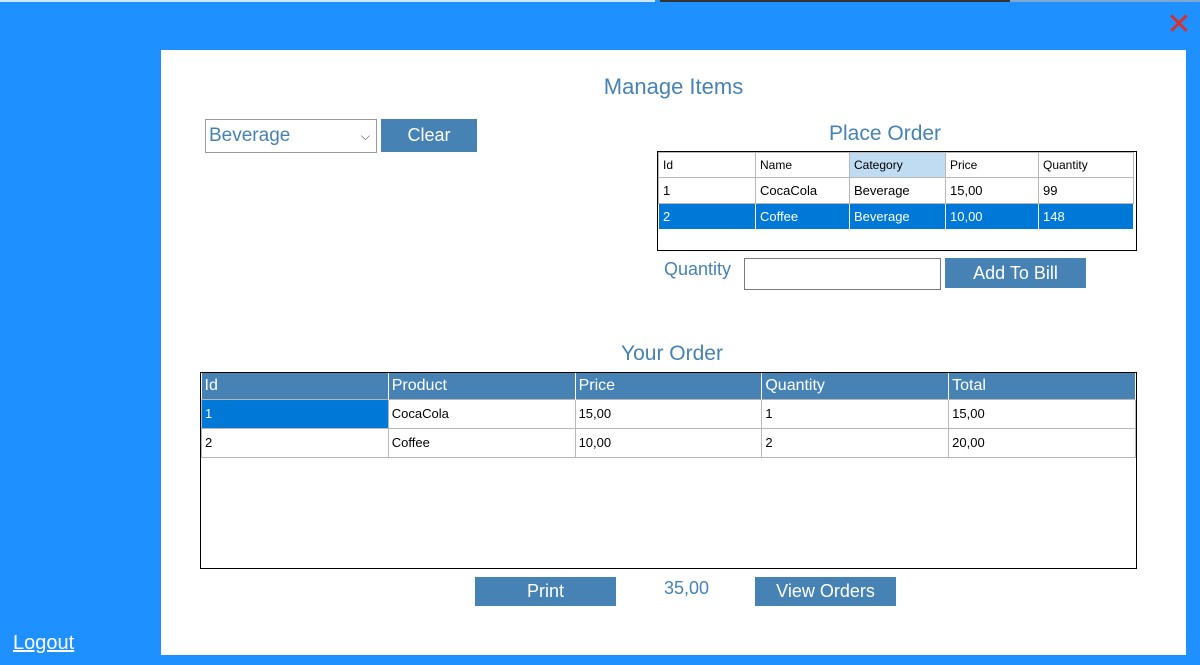 The height and width of the screenshot is (665, 1200). Describe the element at coordinates (835, 1) in the screenshot. I see `top-strip-dark` at that location.